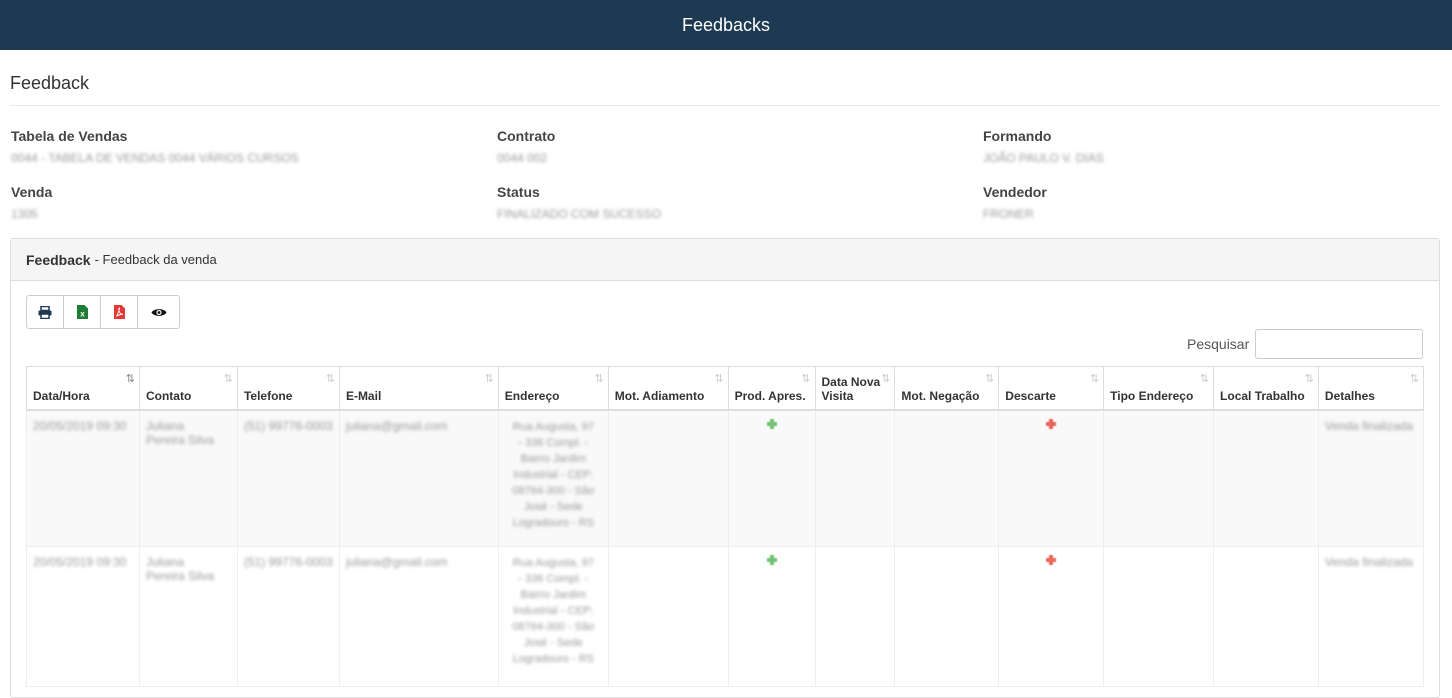  I want to click on info-contrato: Contrato 0044 002, so click(526, 146).